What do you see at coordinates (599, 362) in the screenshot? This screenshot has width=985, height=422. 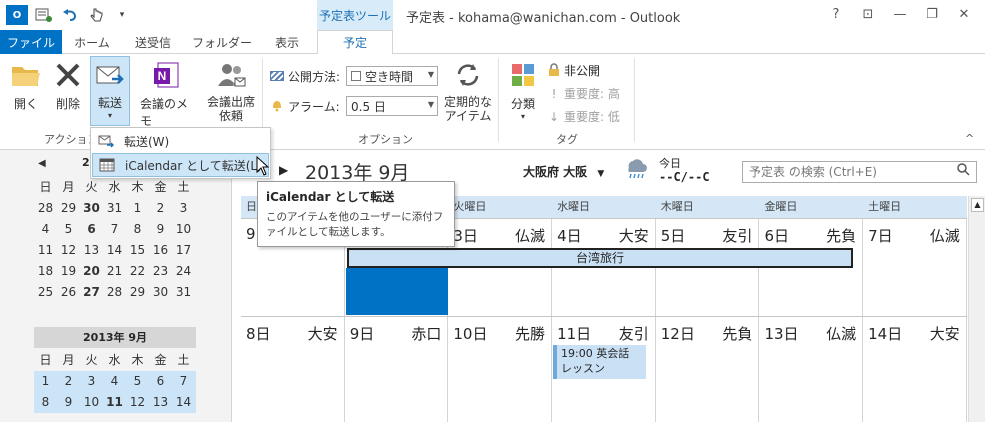 I see `appointment-english-lesson: 19:00 英会話 レッスン` at bounding box center [599, 362].